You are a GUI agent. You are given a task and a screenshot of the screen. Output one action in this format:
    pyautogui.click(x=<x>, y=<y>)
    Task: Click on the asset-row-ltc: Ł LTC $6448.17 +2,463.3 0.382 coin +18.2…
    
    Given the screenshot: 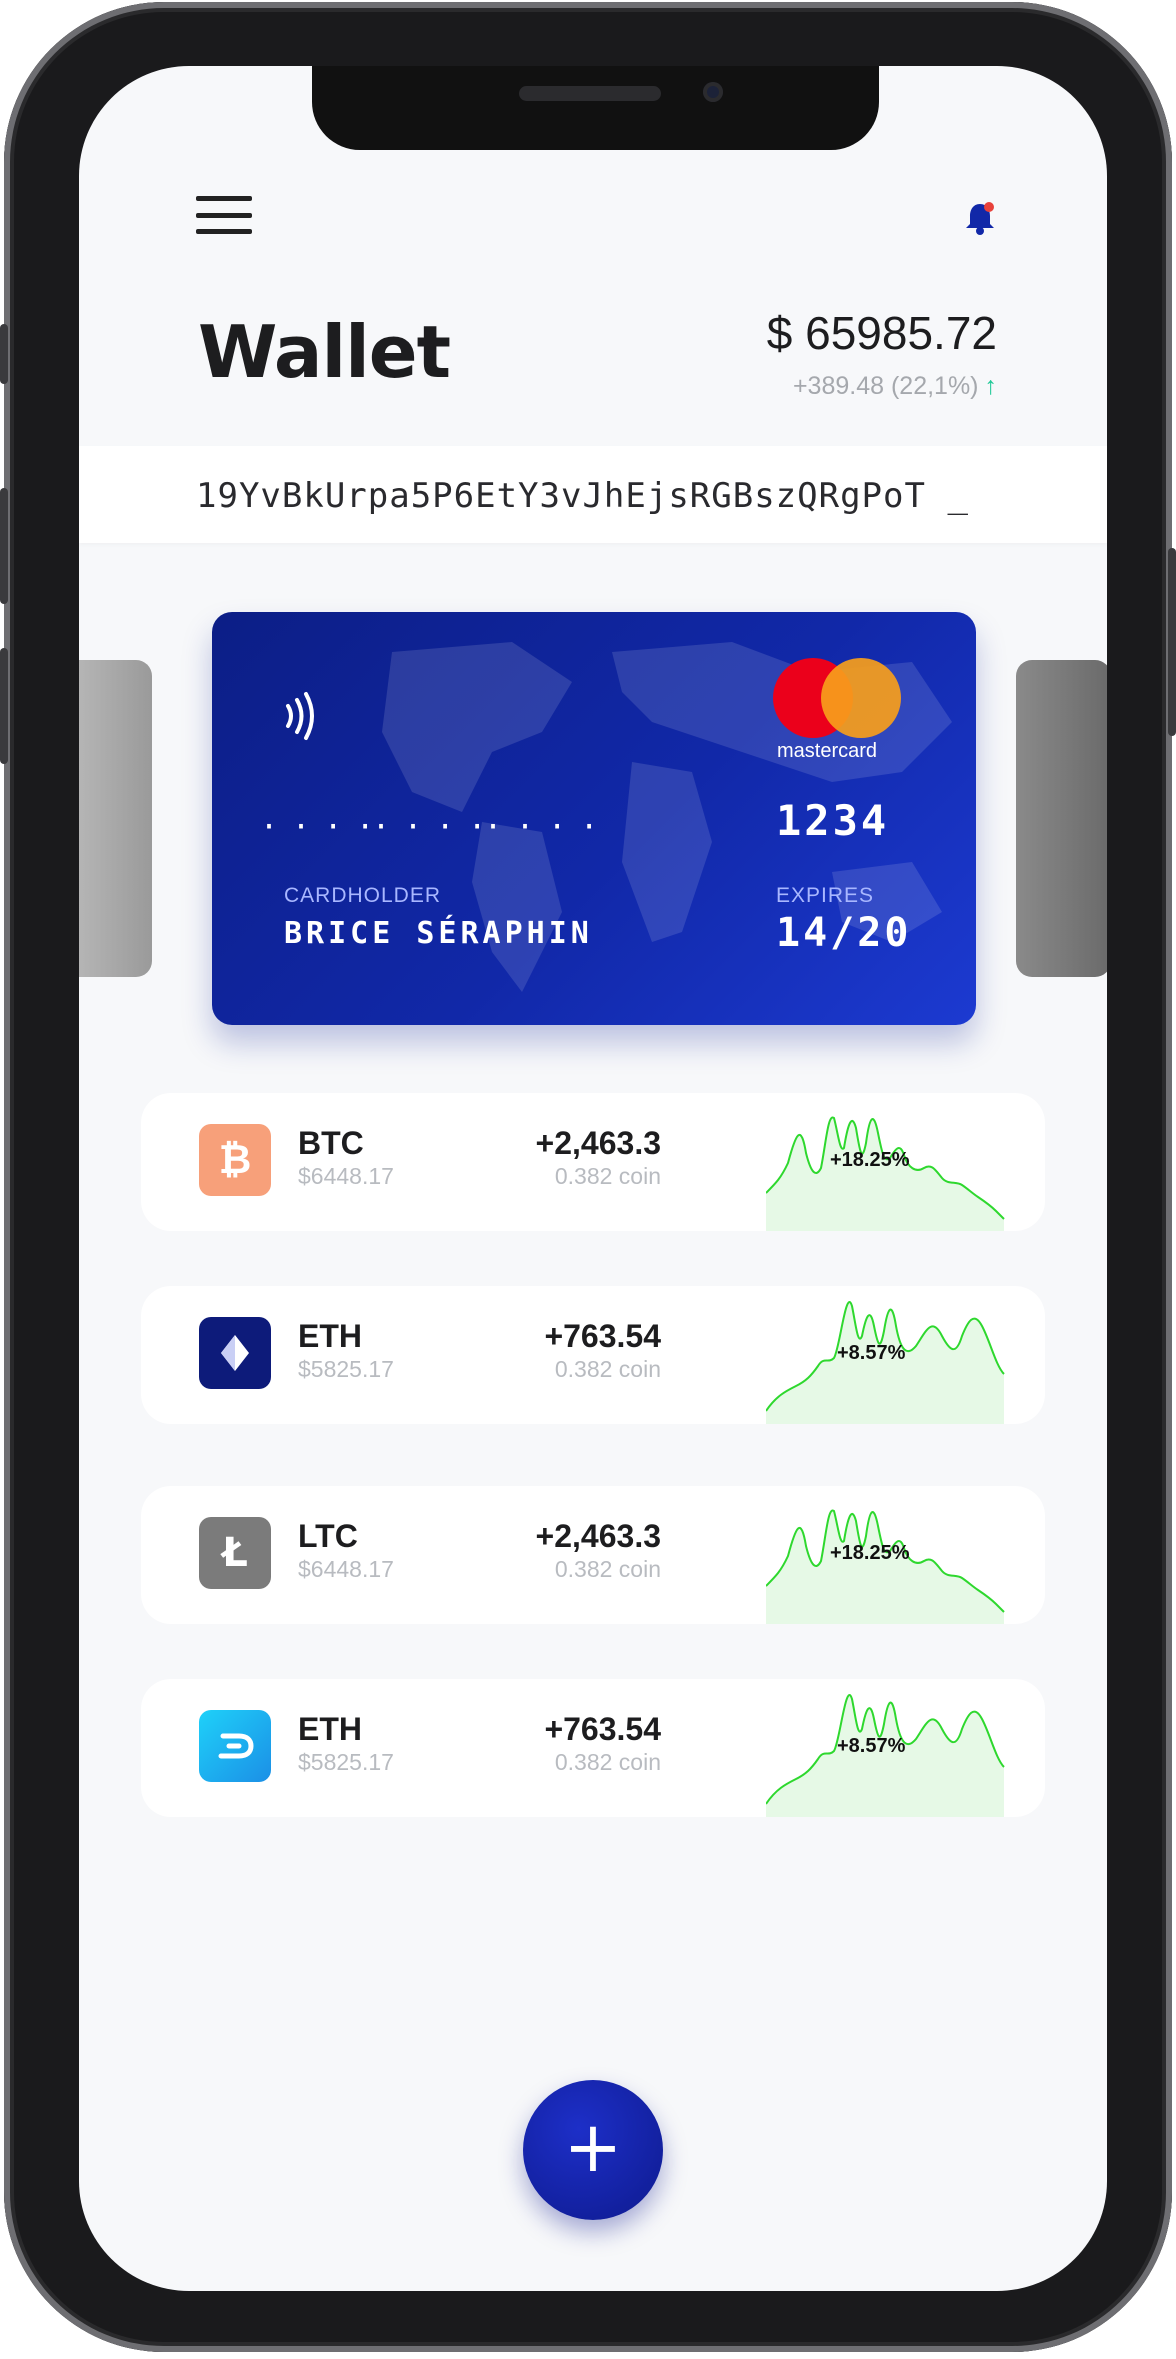 What is the action you would take?
    pyautogui.click(x=593, y=1555)
    